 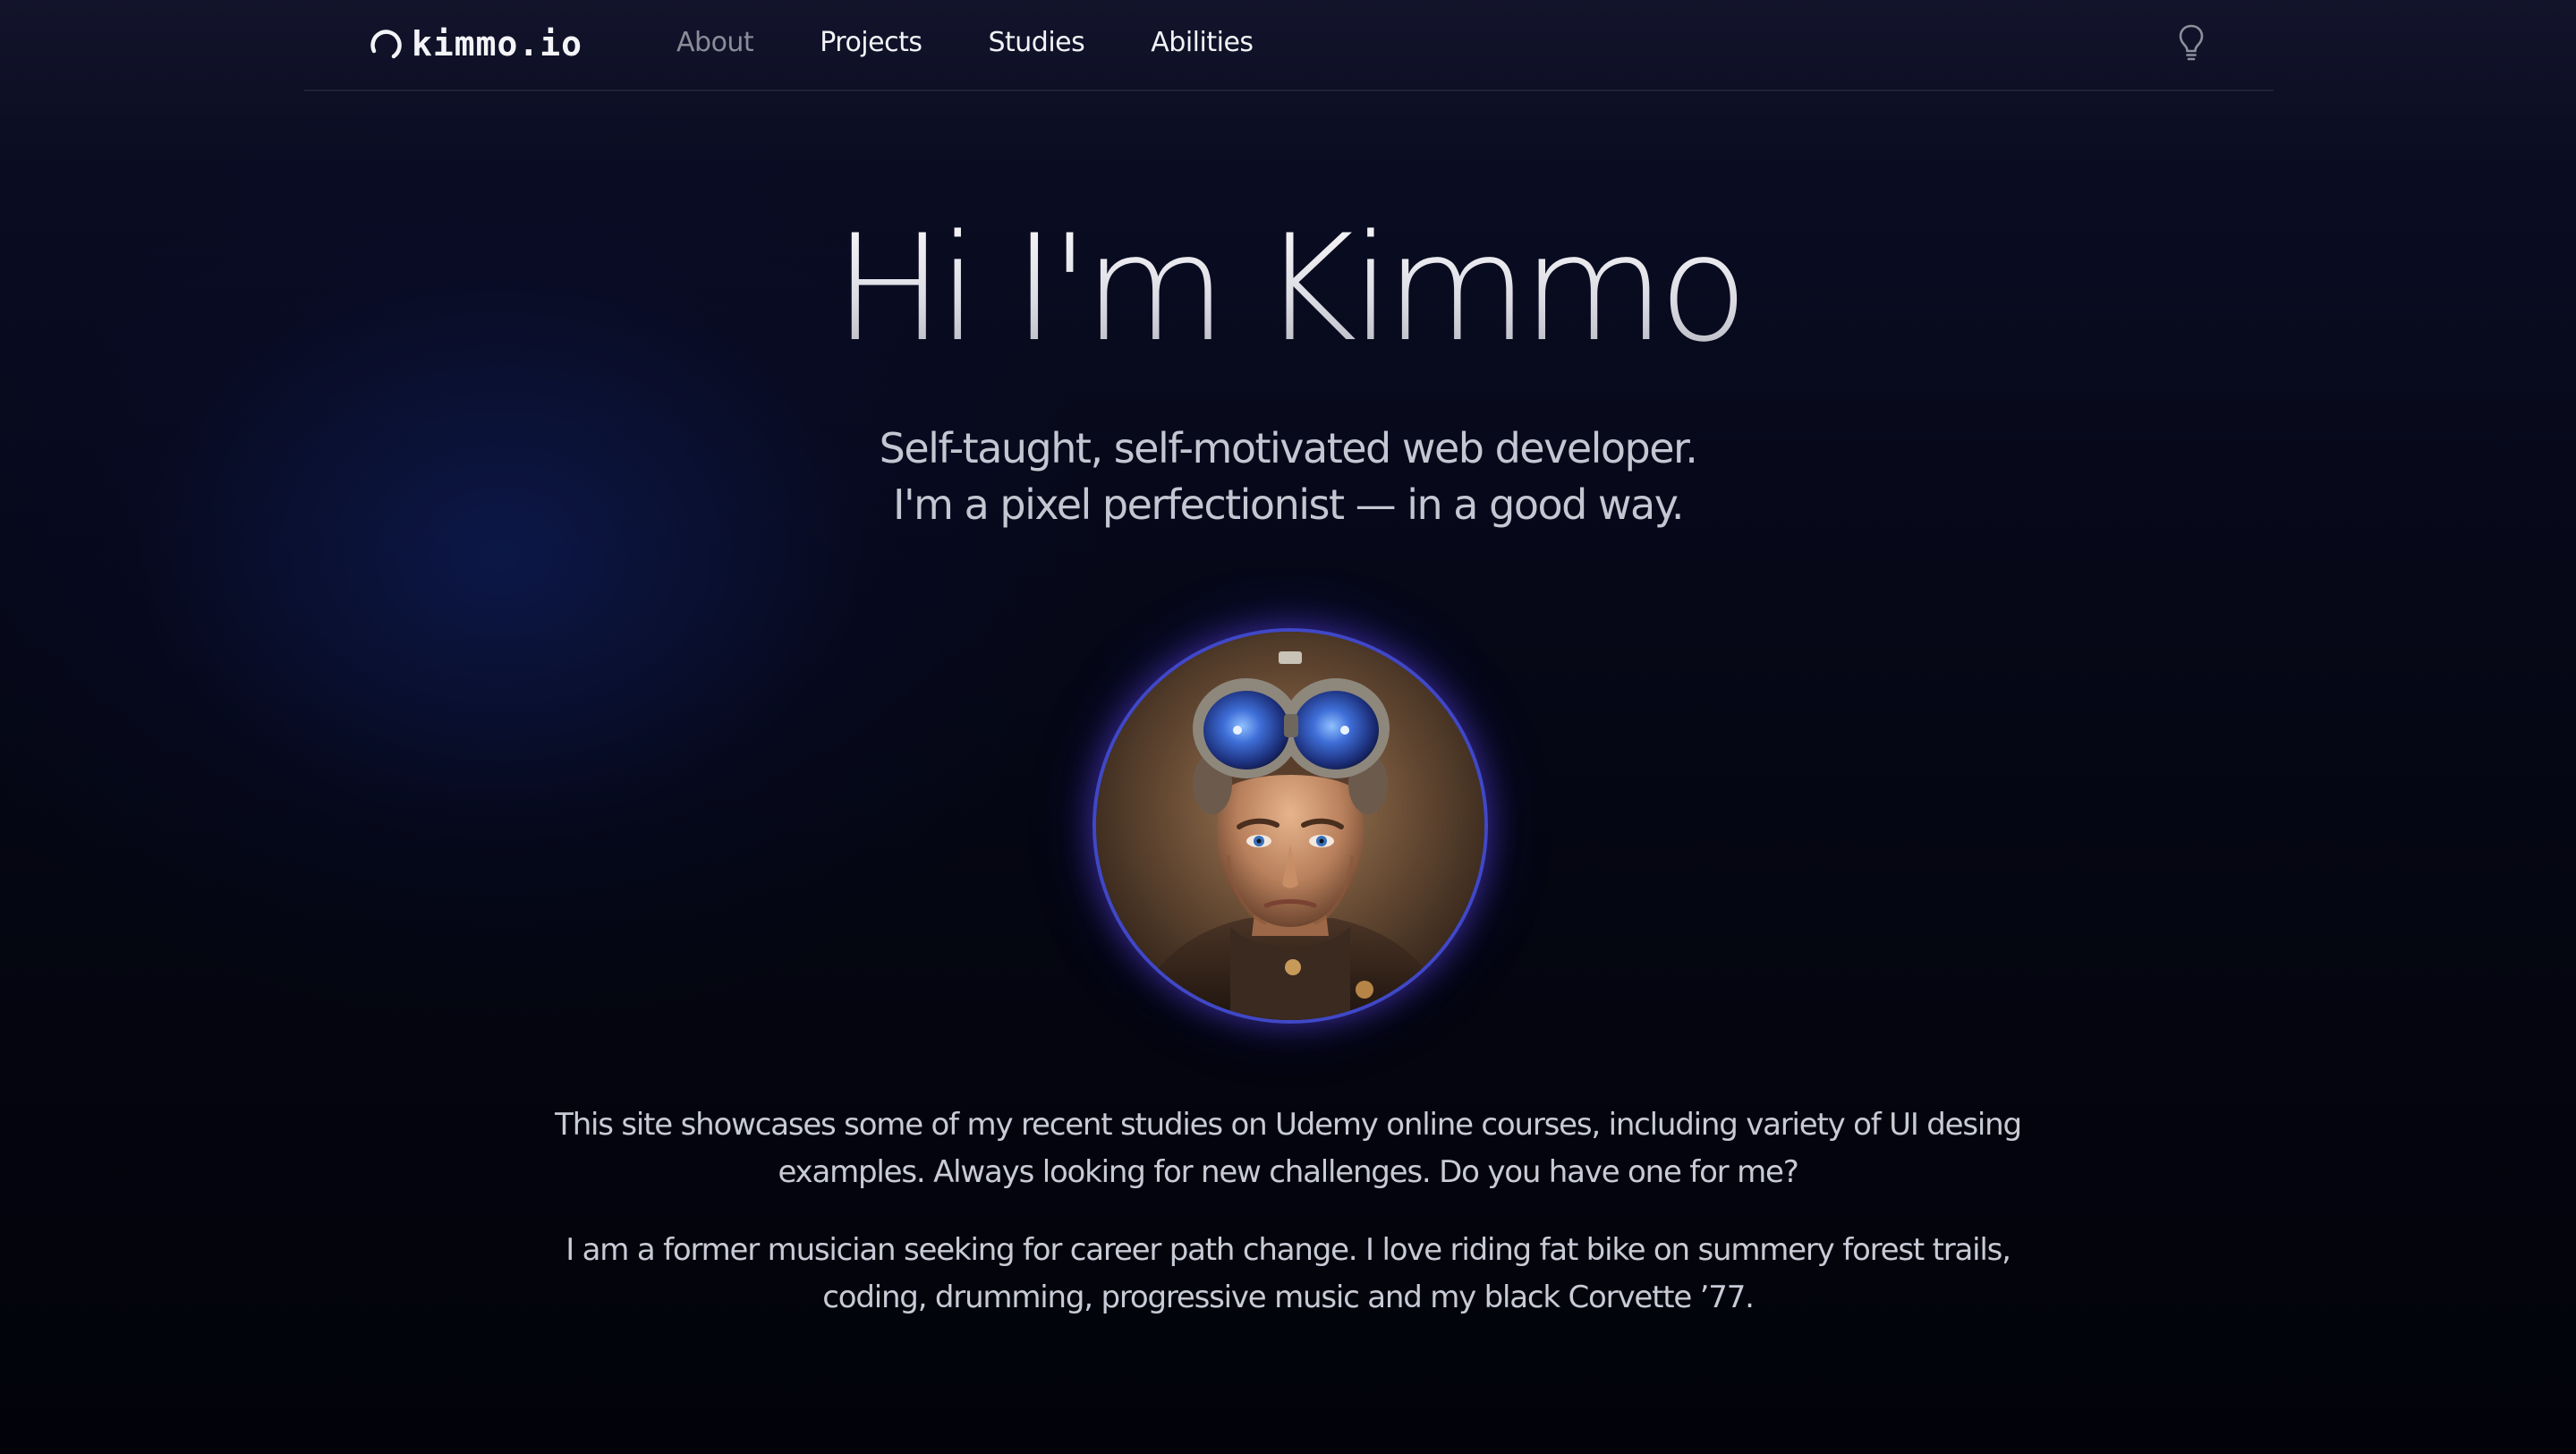 I want to click on nav-links: About Projects Studies Abilities, so click(x=998, y=43).